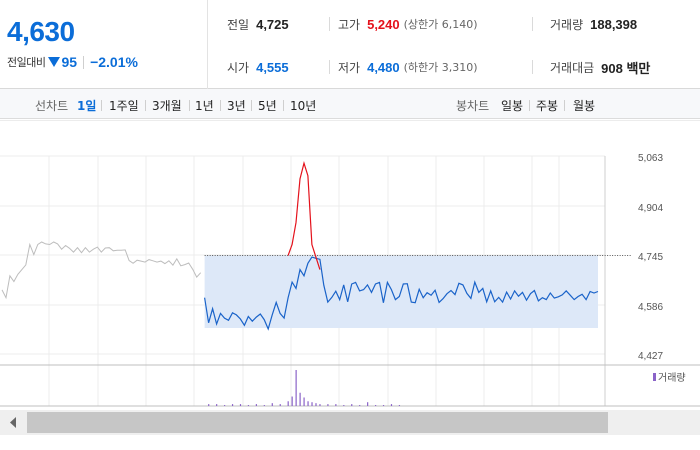  What do you see at coordinates (349, 67) in the screenshot?
I see `stat-label: 저가` at bounding box center [349, 67].